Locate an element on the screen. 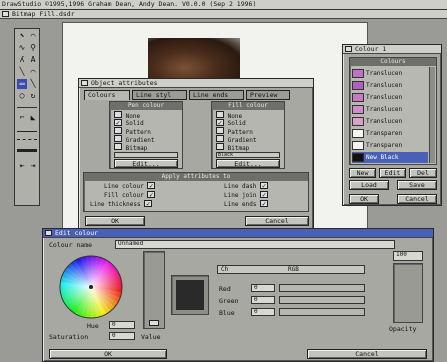 This screenshot has width=447, height=362. apply-line-ends: Line ends ✓ is located at coordinates (246, 204).